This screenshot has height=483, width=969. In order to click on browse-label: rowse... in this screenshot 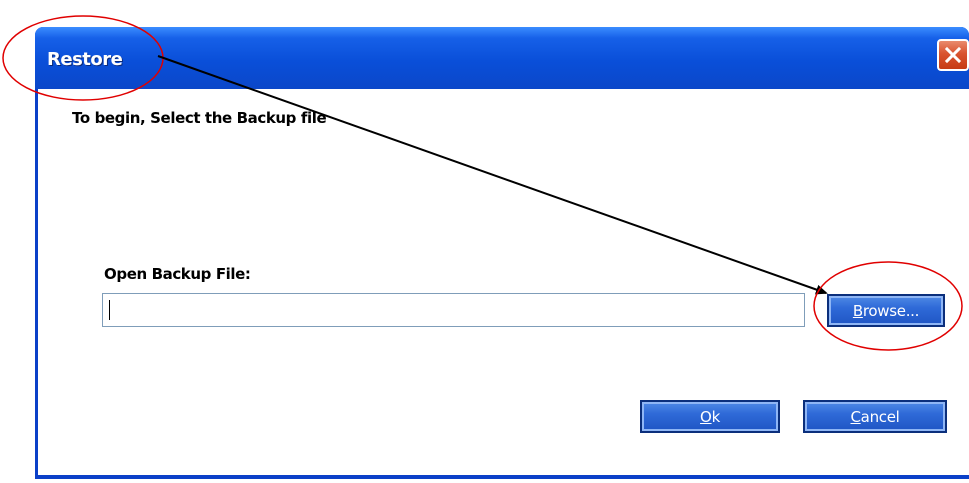, I will do `click(891, 310)`.